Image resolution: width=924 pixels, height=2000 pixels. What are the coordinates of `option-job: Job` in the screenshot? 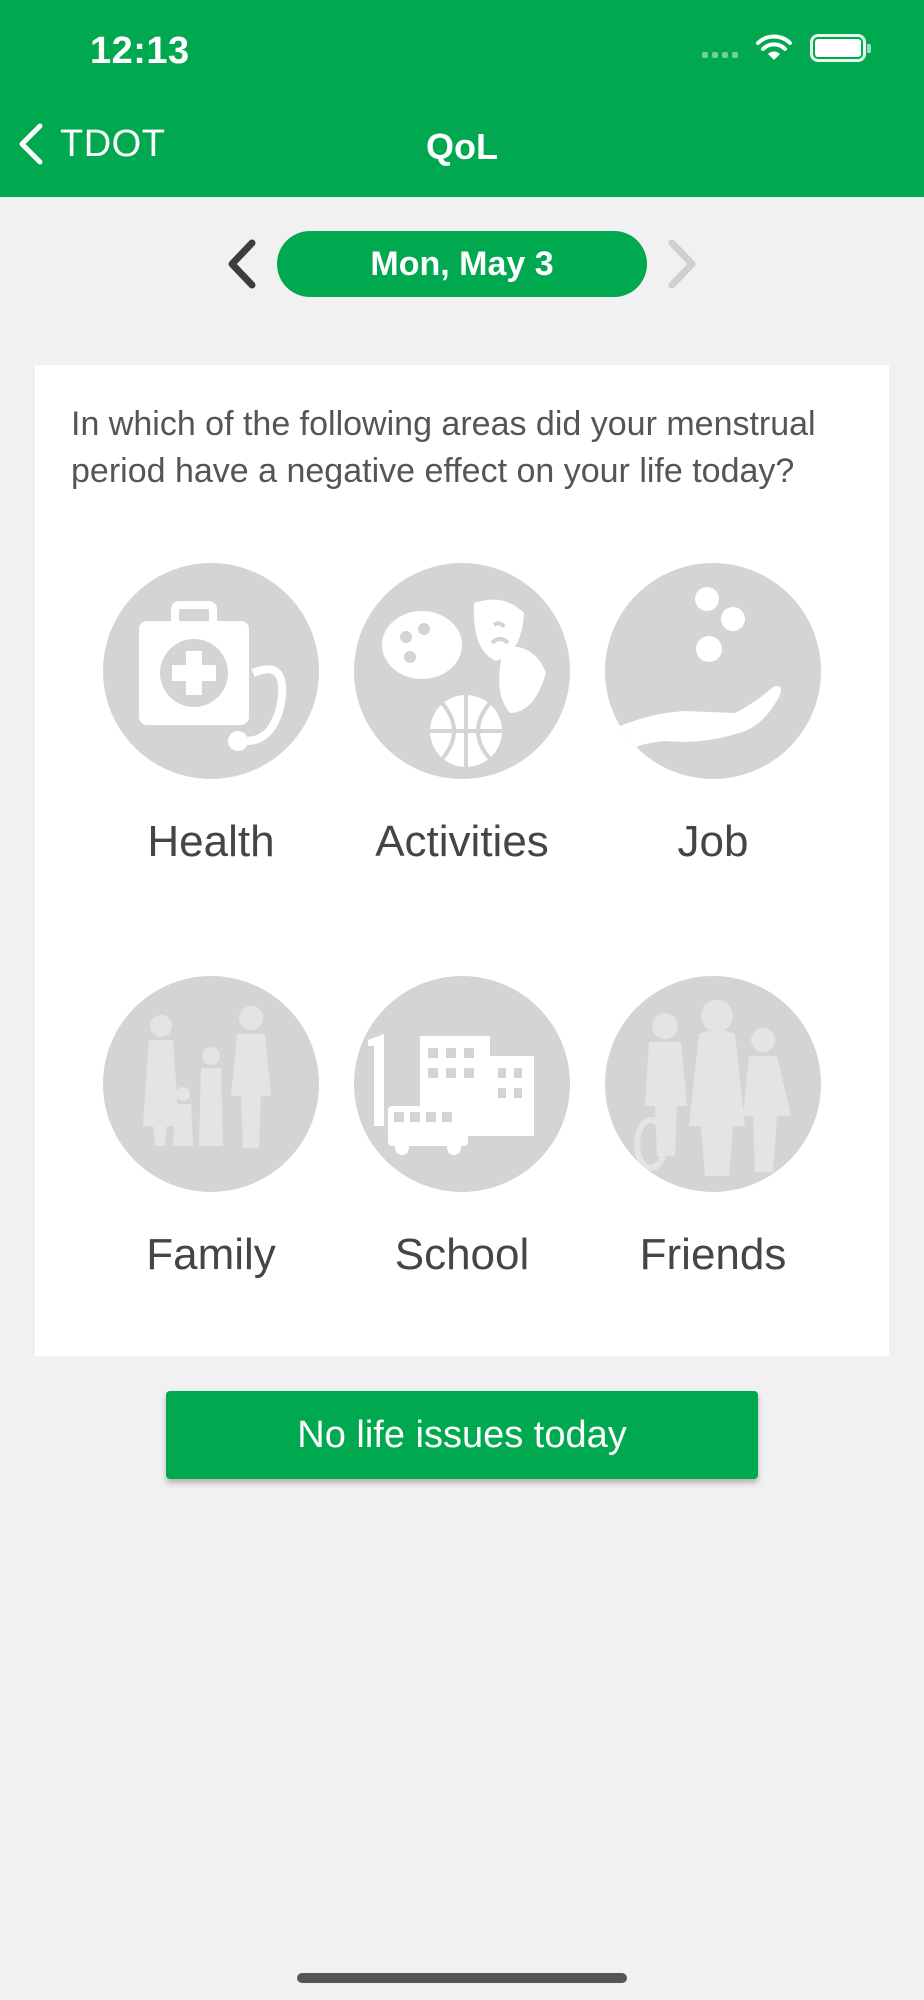 It's located at (713, 715).